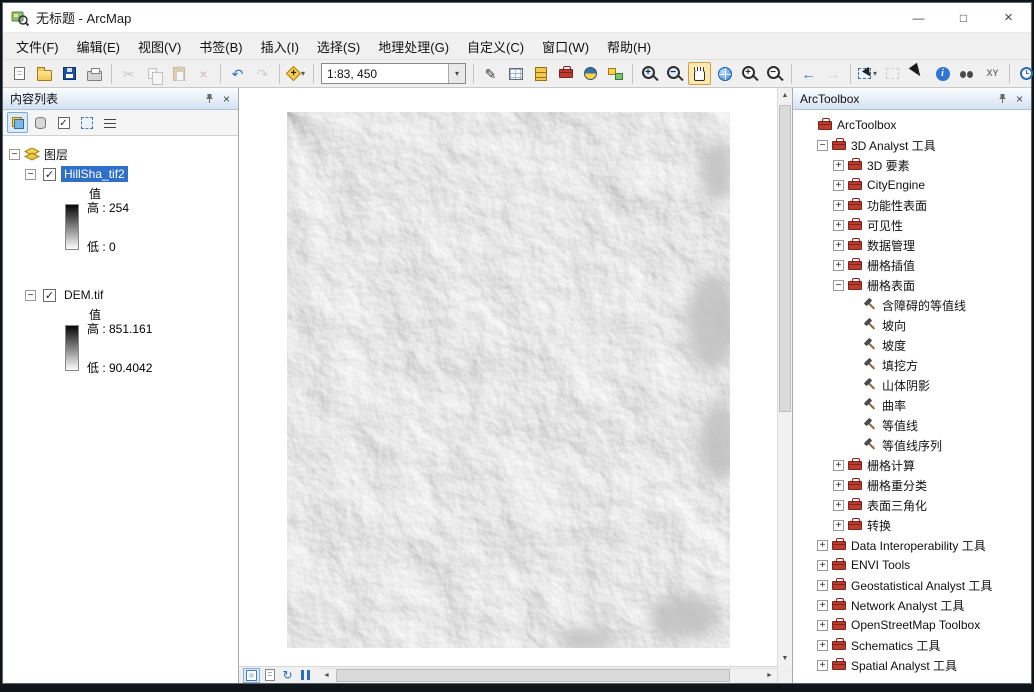 This screenshot has width=1034, height=692. What do you see at coordinates (912, 265) in the screenshot?
I see `toolbox-node: + 栅格插值` at bounding box center [912, 265].